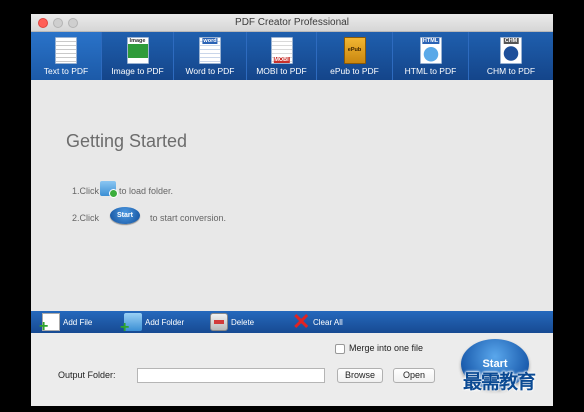 The image size is (584, 412). What do you see at coordinates (430, 50) in the screenshot?
I see `html-doc-icon: HTML` at bounding box center [430, 50].